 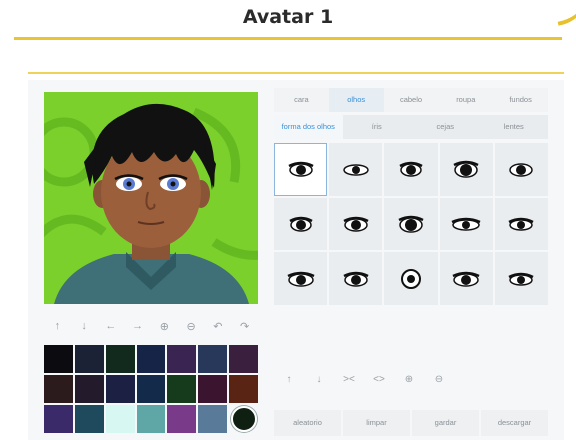 What do you see at coordinates (307, 423) in the screenshot?
I see `random-button: aleatorio` at bounding box center [307, 423].